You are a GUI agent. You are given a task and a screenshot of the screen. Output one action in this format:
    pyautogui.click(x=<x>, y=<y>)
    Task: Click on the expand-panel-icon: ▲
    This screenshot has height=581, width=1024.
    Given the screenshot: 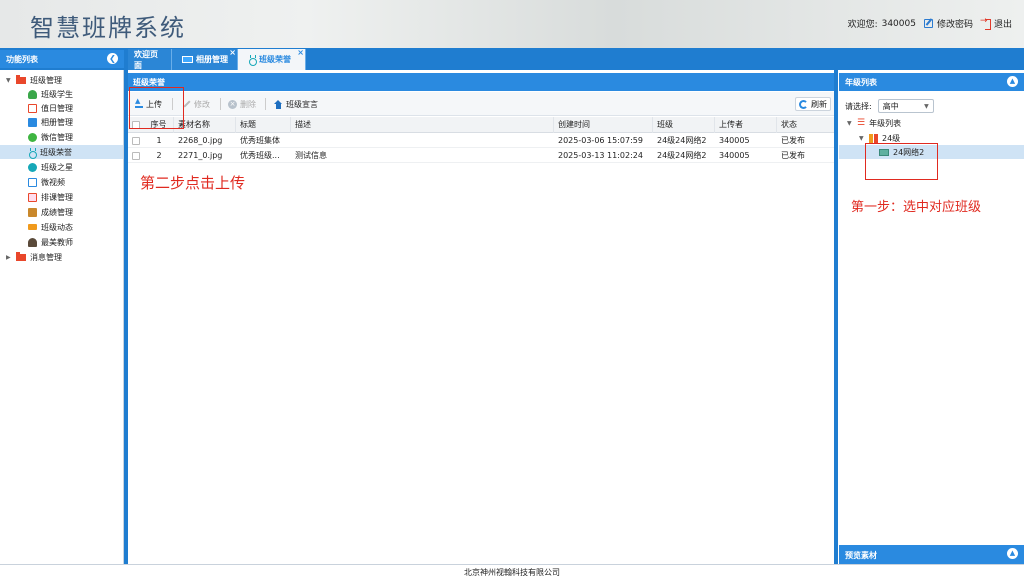 What is the action you would take?
    pyautogui.click(x=1012, y=553)
    